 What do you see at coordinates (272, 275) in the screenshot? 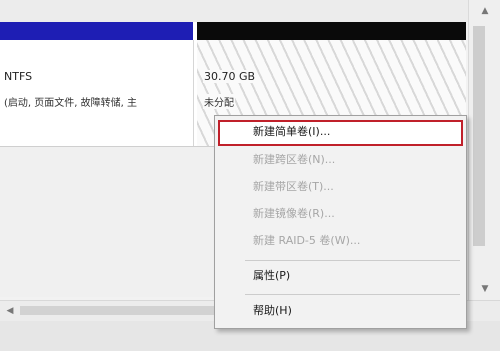
I see `menu-item-label: 属性(P)` at bounding box center [272, 275].